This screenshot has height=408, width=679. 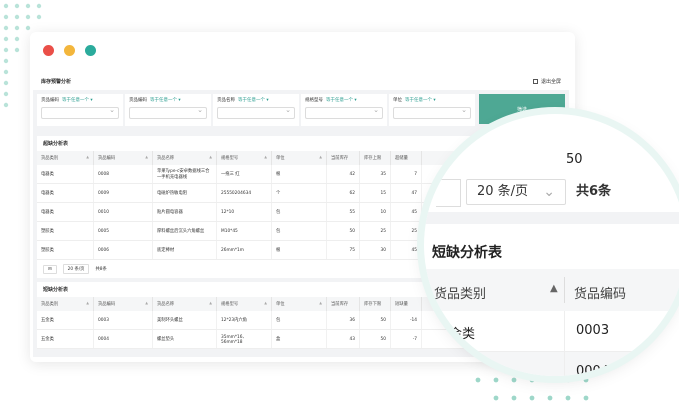 I want to click on exit-fullscreen-button: 退出全屏, so click(x=546, y=81).